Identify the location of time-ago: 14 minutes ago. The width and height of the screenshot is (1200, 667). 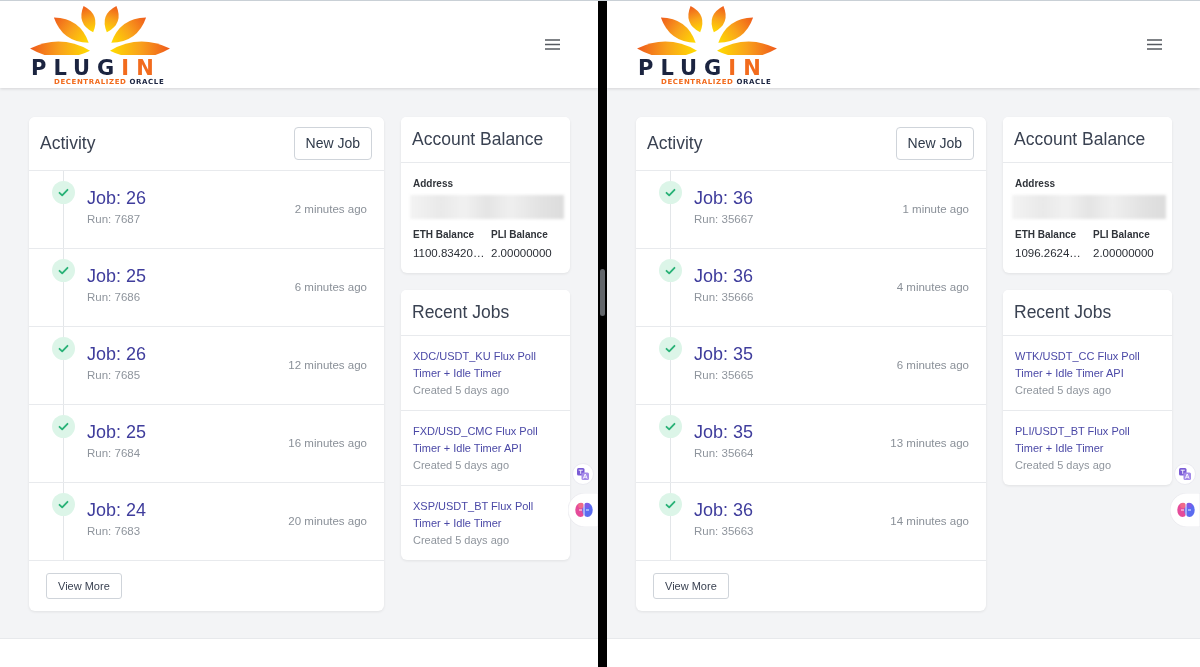
(929, 521).